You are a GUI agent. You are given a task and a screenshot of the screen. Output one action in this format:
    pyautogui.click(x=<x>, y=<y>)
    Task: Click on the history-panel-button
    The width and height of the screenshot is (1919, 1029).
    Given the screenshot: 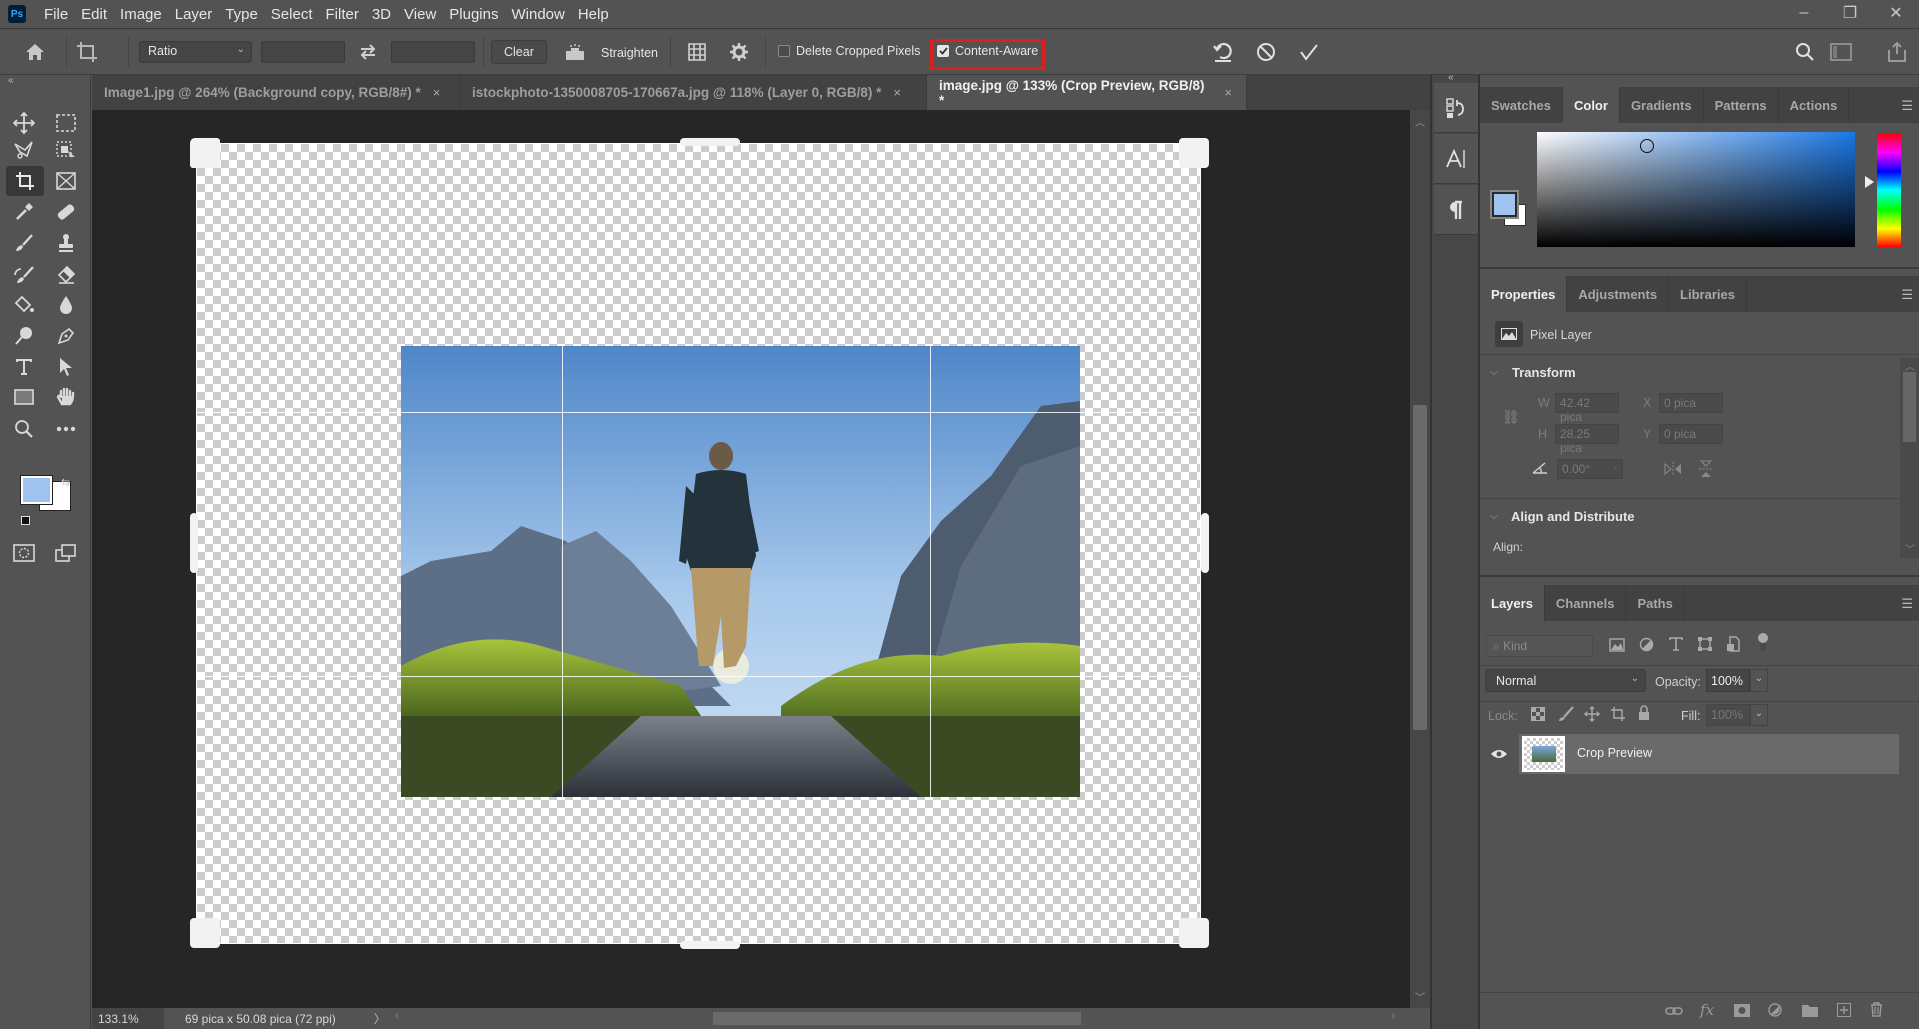 What is the action you would take?
    pyautogui.click(x=1456, y=108)
    